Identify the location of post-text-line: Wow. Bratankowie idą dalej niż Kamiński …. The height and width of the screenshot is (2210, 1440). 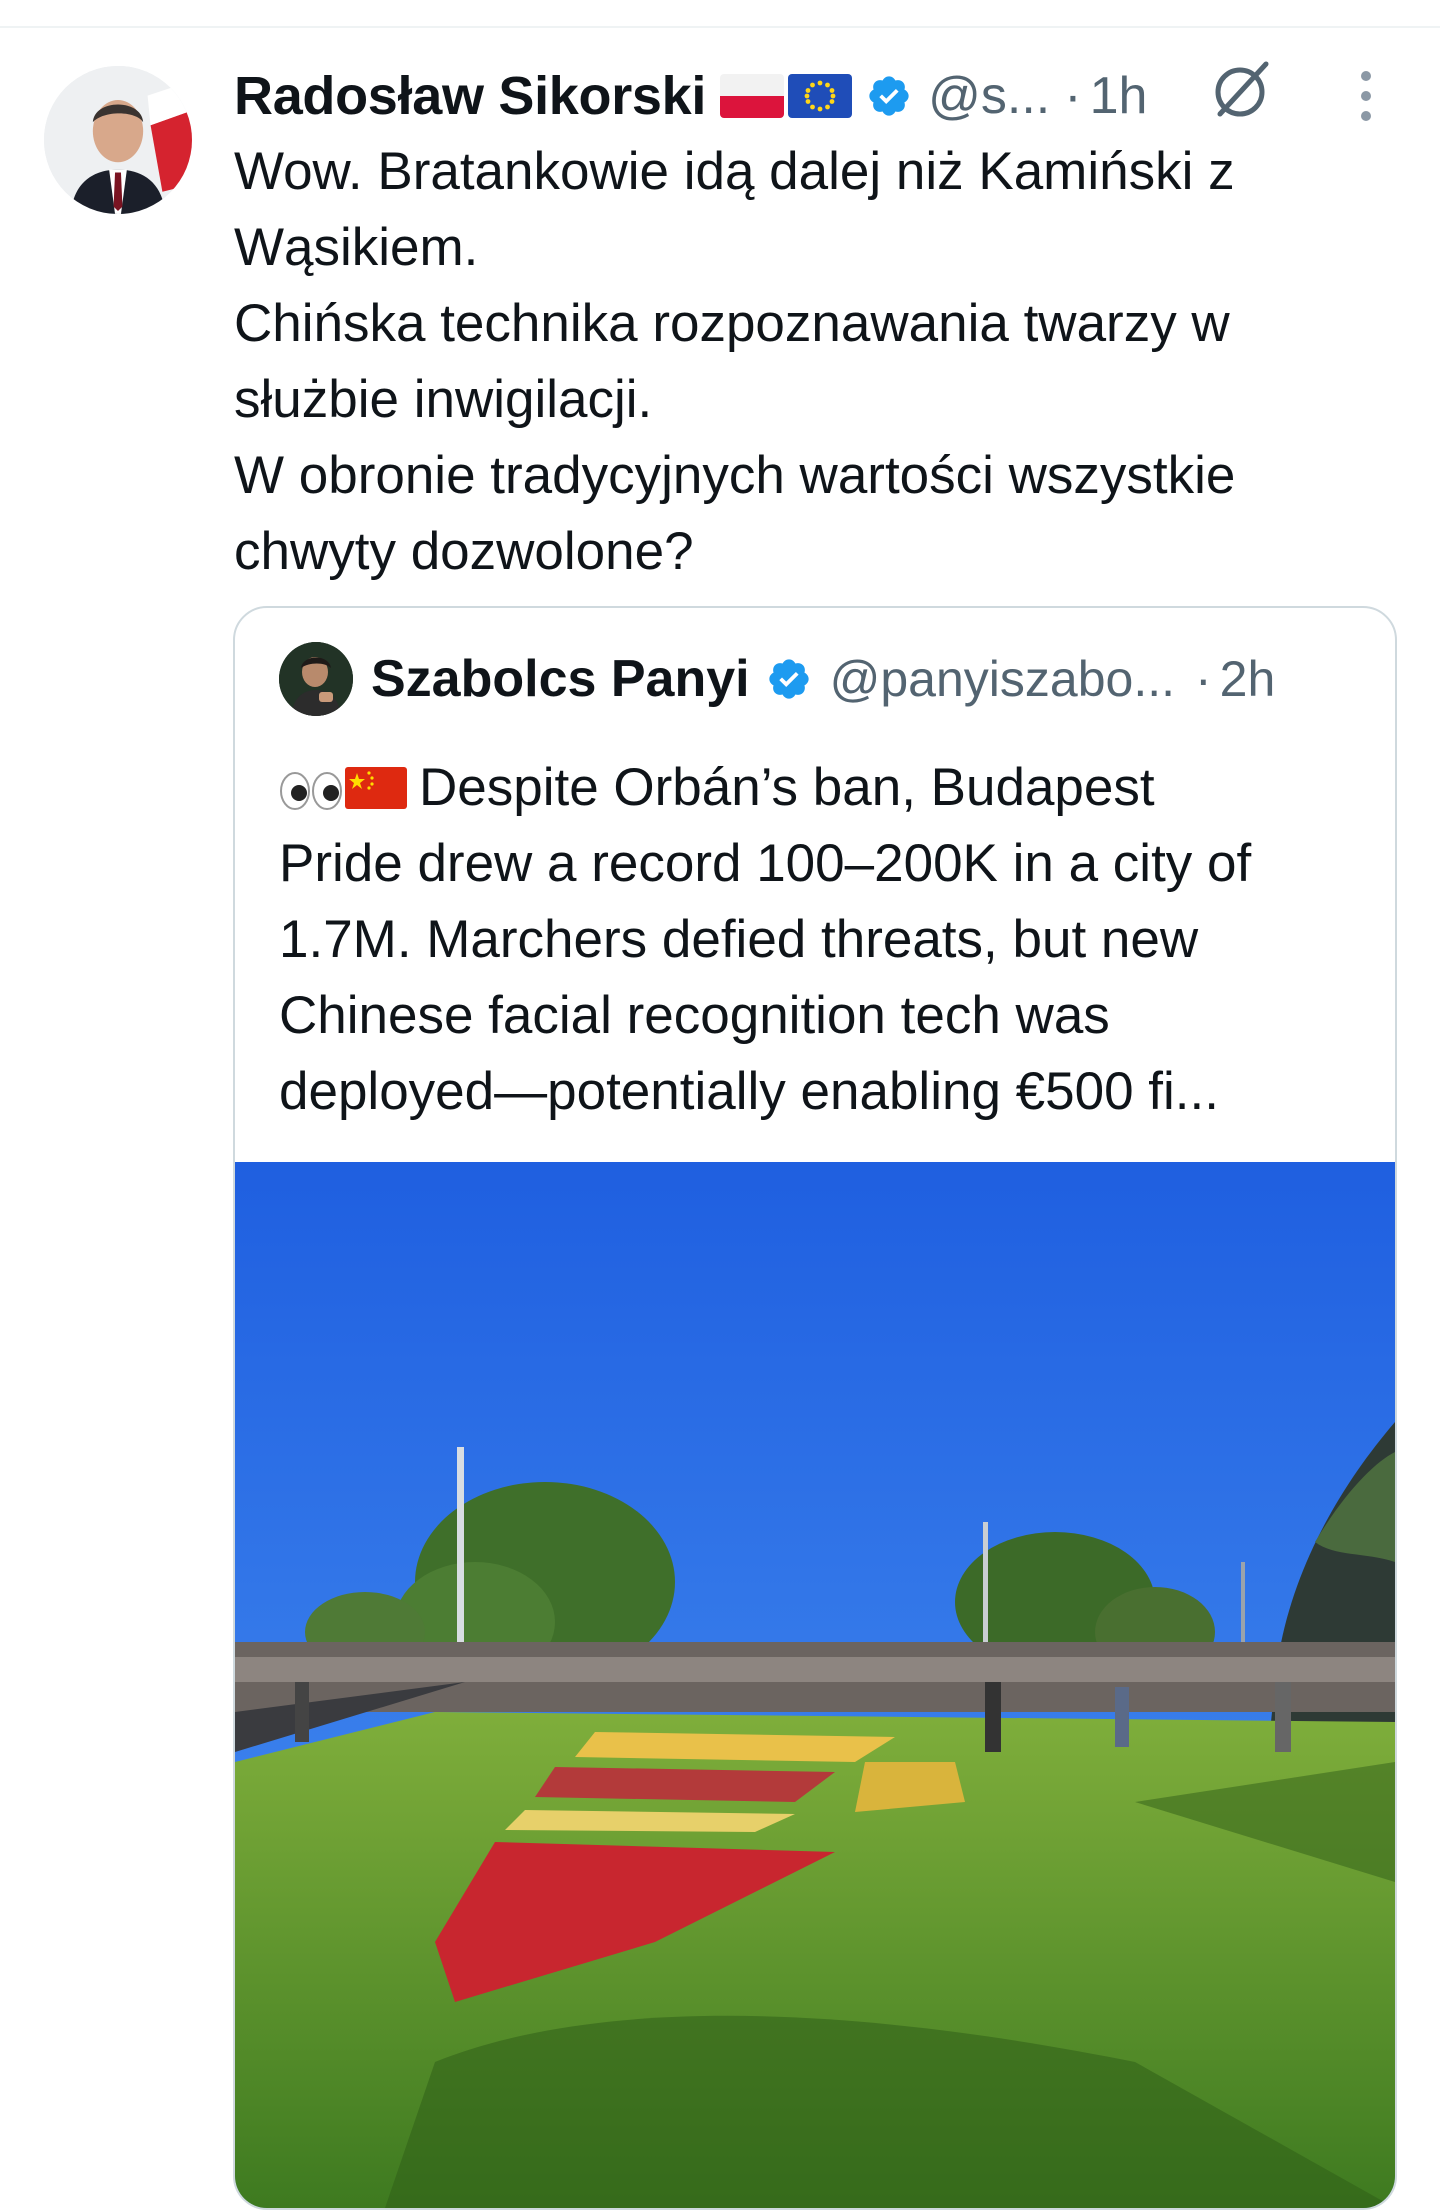
(734, 171).